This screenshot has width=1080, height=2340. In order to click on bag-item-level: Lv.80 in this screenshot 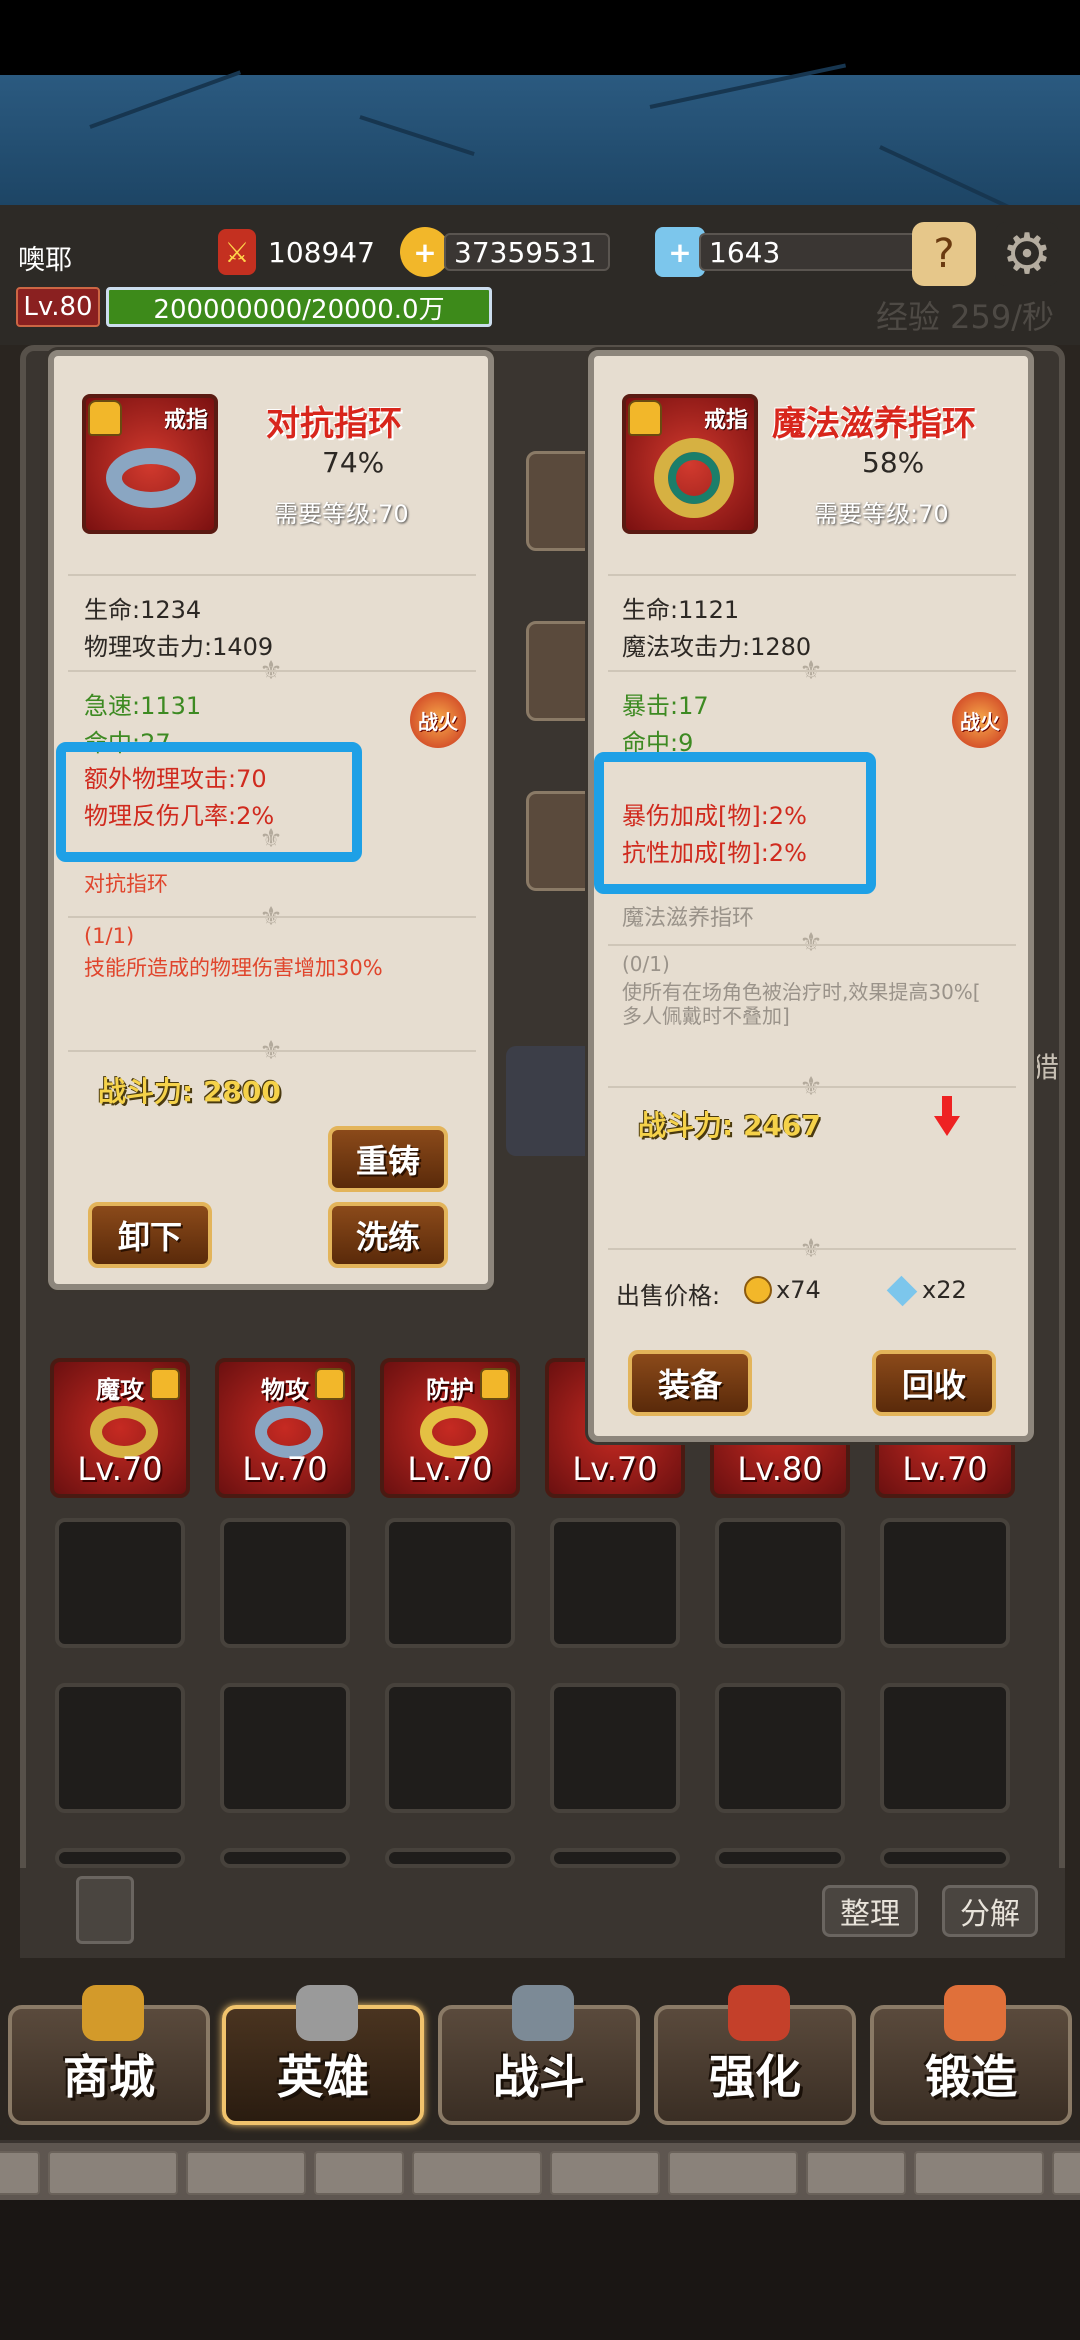, I will do `click(780, 1469)`.